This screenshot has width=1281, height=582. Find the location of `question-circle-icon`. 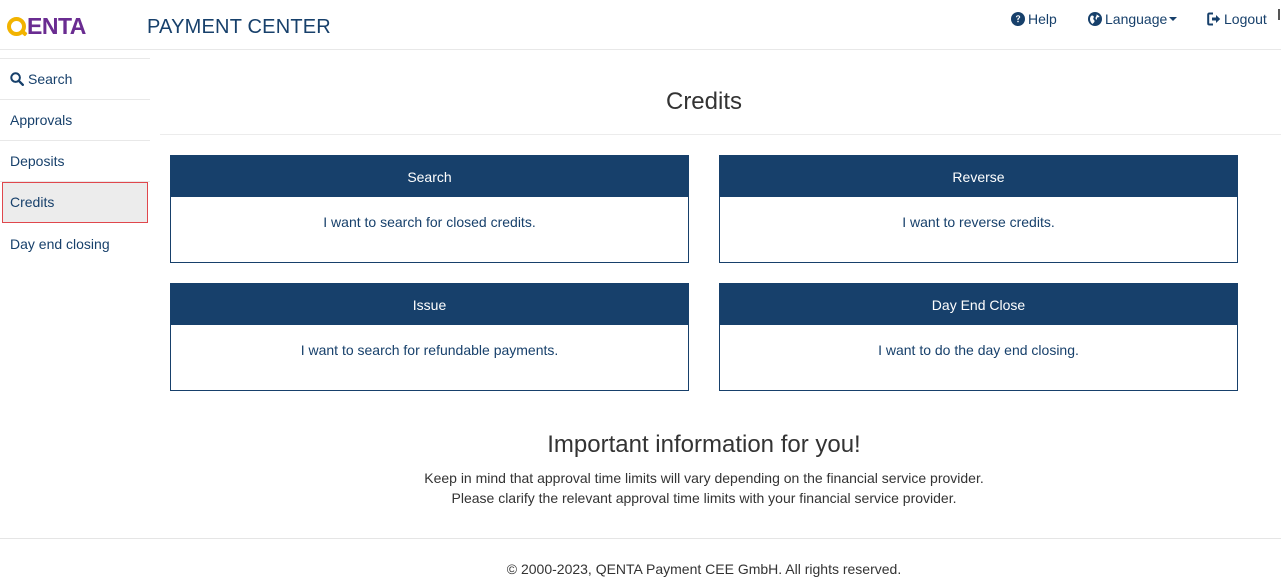

question-circle-icon is located at coordinates (1018, 19).